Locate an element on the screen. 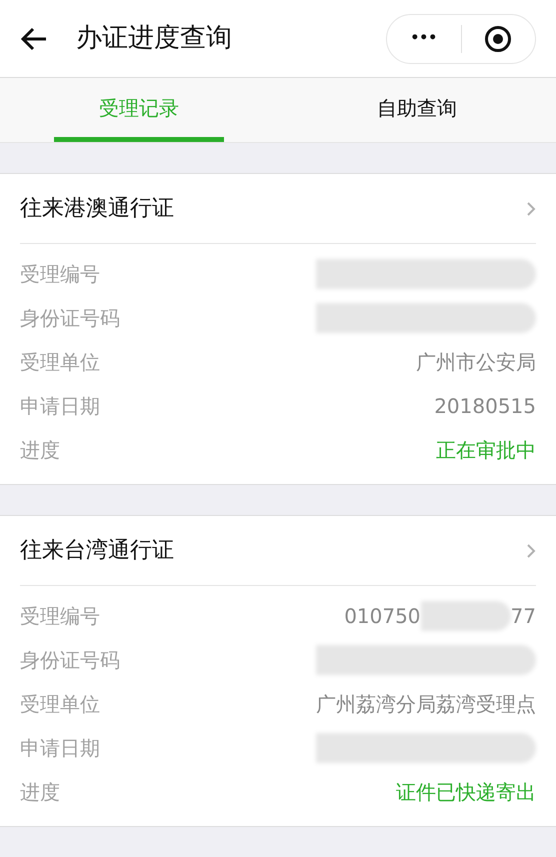 This screenshot has width=556, height=857. tab: 自助查询 is located at coordinates (417, 110).